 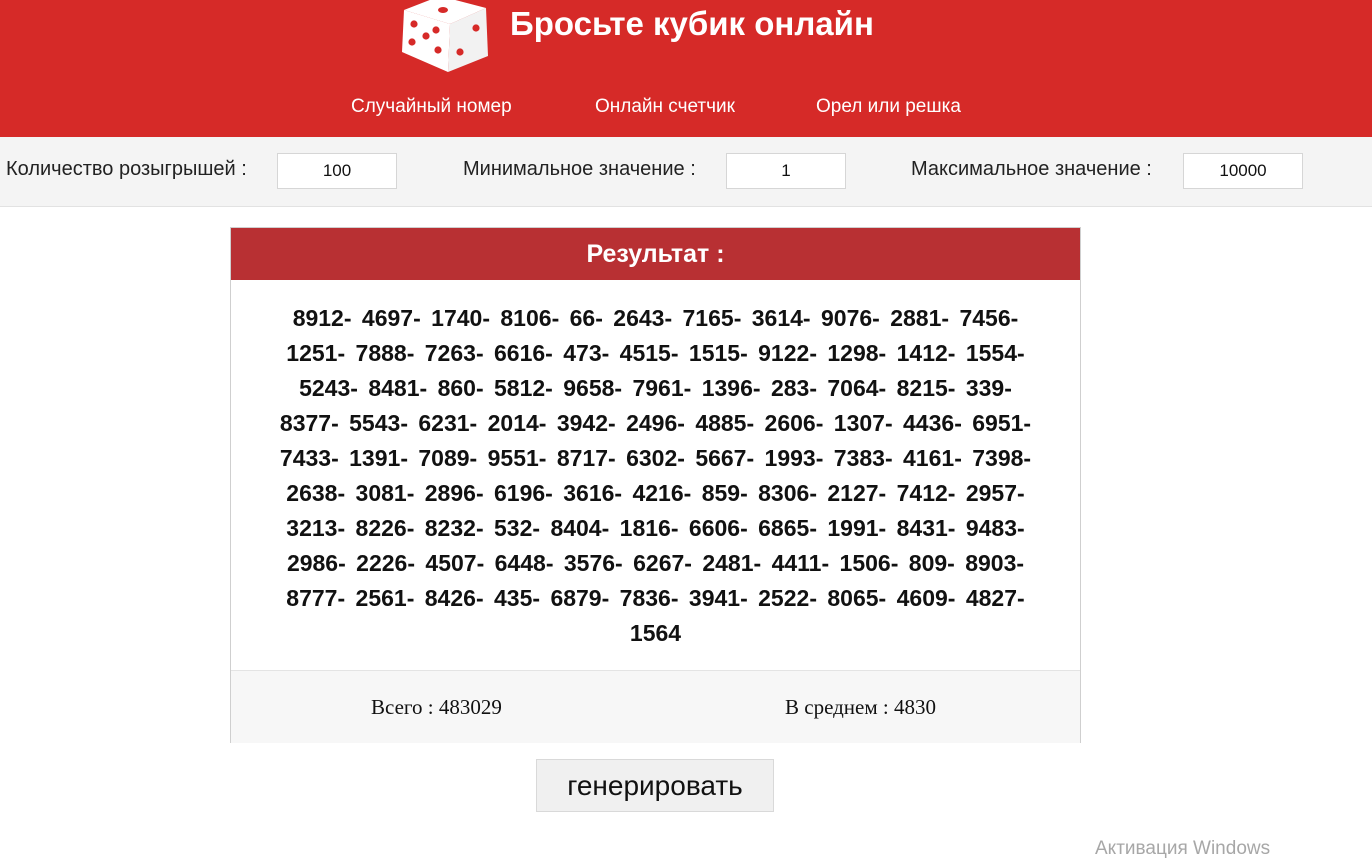 I want to click on result-number: 2496, so click(x=655, y=423).